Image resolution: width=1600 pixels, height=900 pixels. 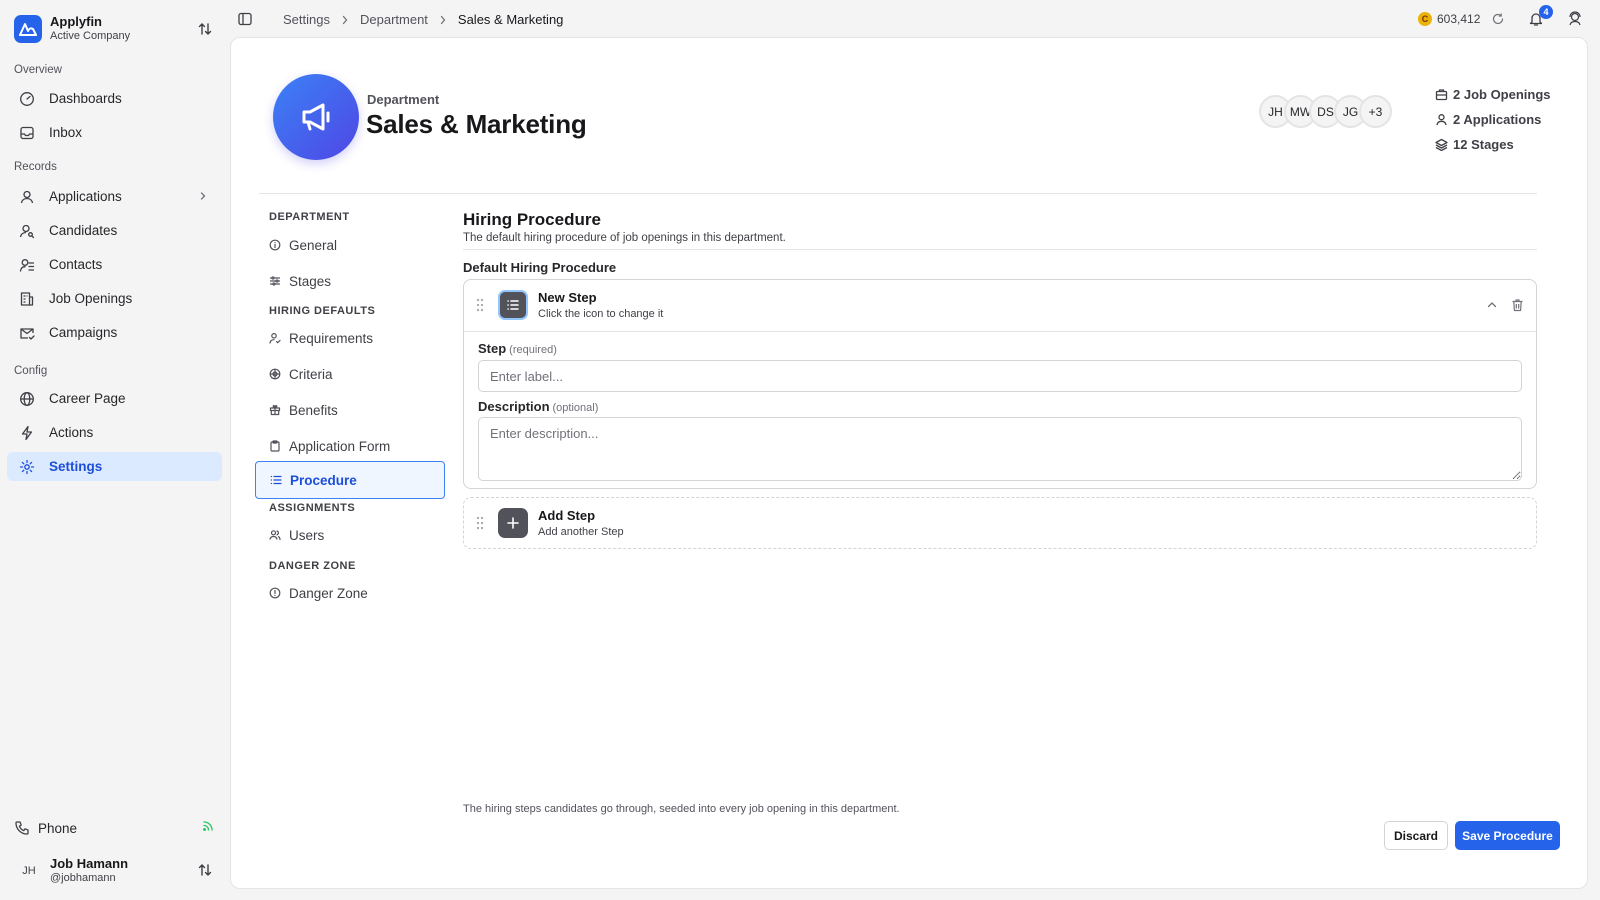 What do you see at coordinates (513, 305) in the screenshot?
I see `step-list-icon` at bounding box center [513, 305].